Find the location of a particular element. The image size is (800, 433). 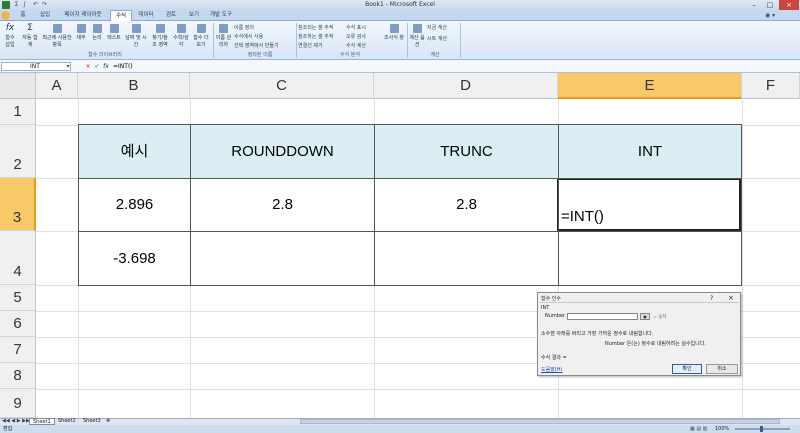

status-mode: 편집 is located at coordinates (8, 429).